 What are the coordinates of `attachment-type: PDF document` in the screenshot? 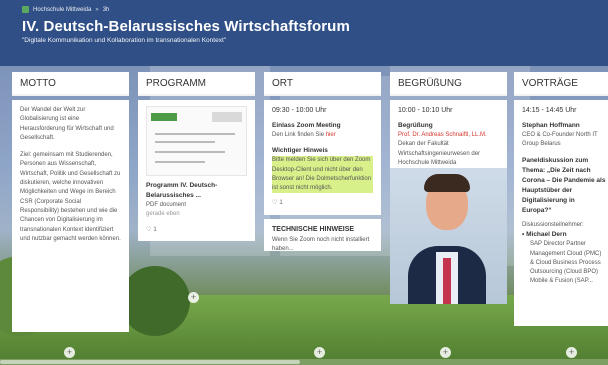 It's located at (166, 205).